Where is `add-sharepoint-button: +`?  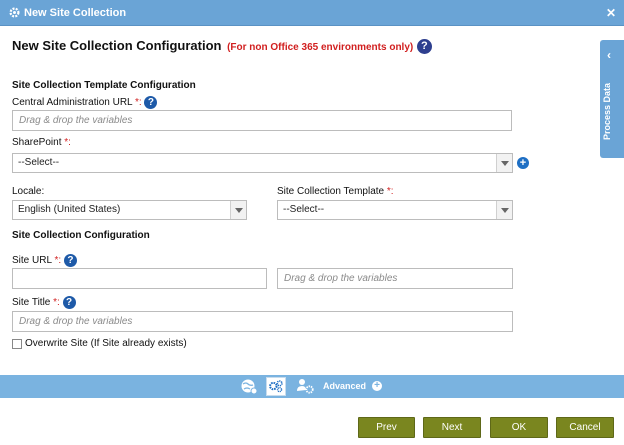
add-sharepoint-button: + is located at coordinates (523, 163).